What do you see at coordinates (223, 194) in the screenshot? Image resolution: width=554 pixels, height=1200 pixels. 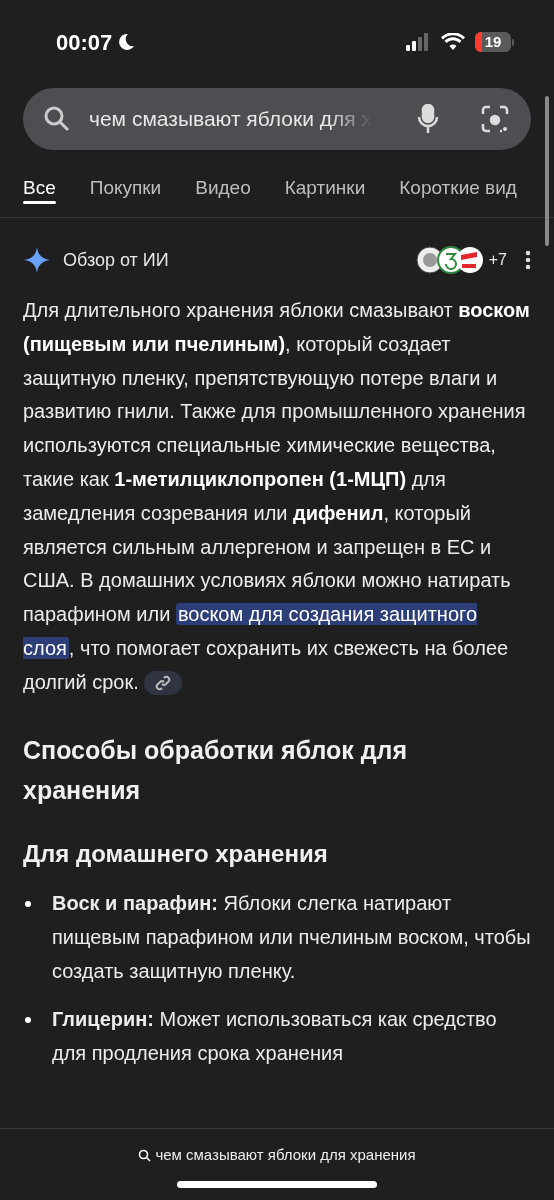 I see `tab: Видео` at bounding box center [223, 194].